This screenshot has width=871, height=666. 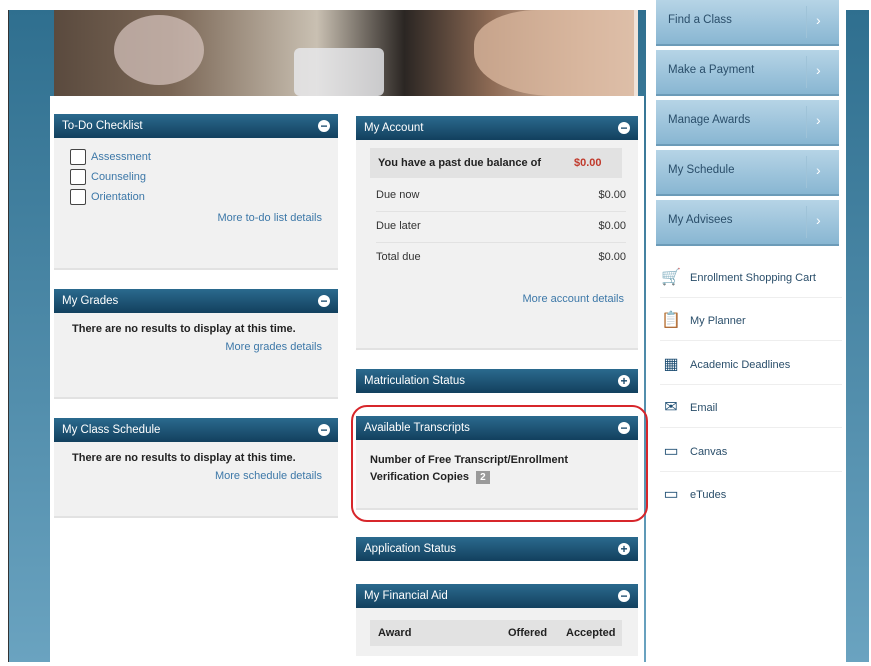 I want to click on past-due-text: You have a past due balance of, so click(x=460, y=163).